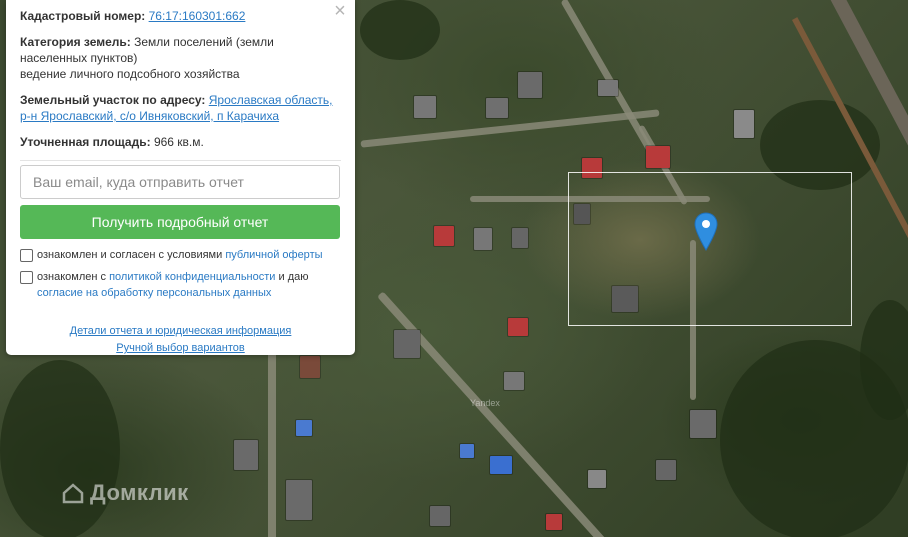 This screenshot has height=537, width=908. I want to click on category-usage: ведение личного подсобного хозяйства, so click(130, 74).